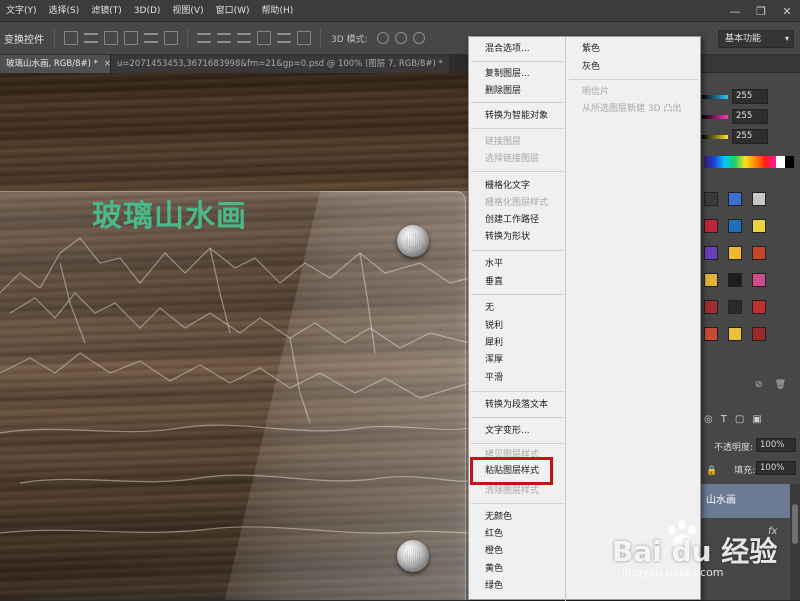  What do you see at coordinates (739, 419) in the screenshot?
I see `shape-filter-icon: ▢` at bounding box center [739, 419].